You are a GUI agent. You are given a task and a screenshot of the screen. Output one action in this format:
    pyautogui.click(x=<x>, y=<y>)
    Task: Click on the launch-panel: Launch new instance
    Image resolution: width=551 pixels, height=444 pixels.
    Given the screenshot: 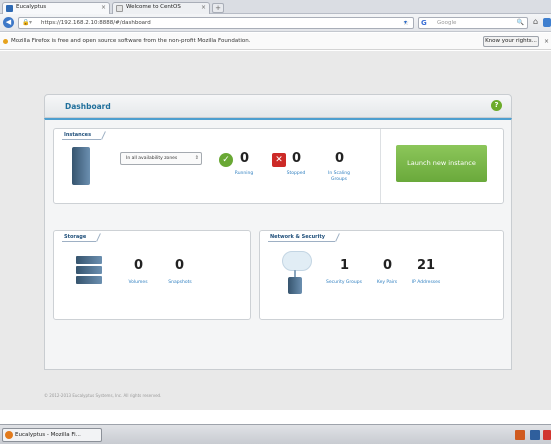 What is the action you would take?
    pyautogui.click(x=442, y=166)
    